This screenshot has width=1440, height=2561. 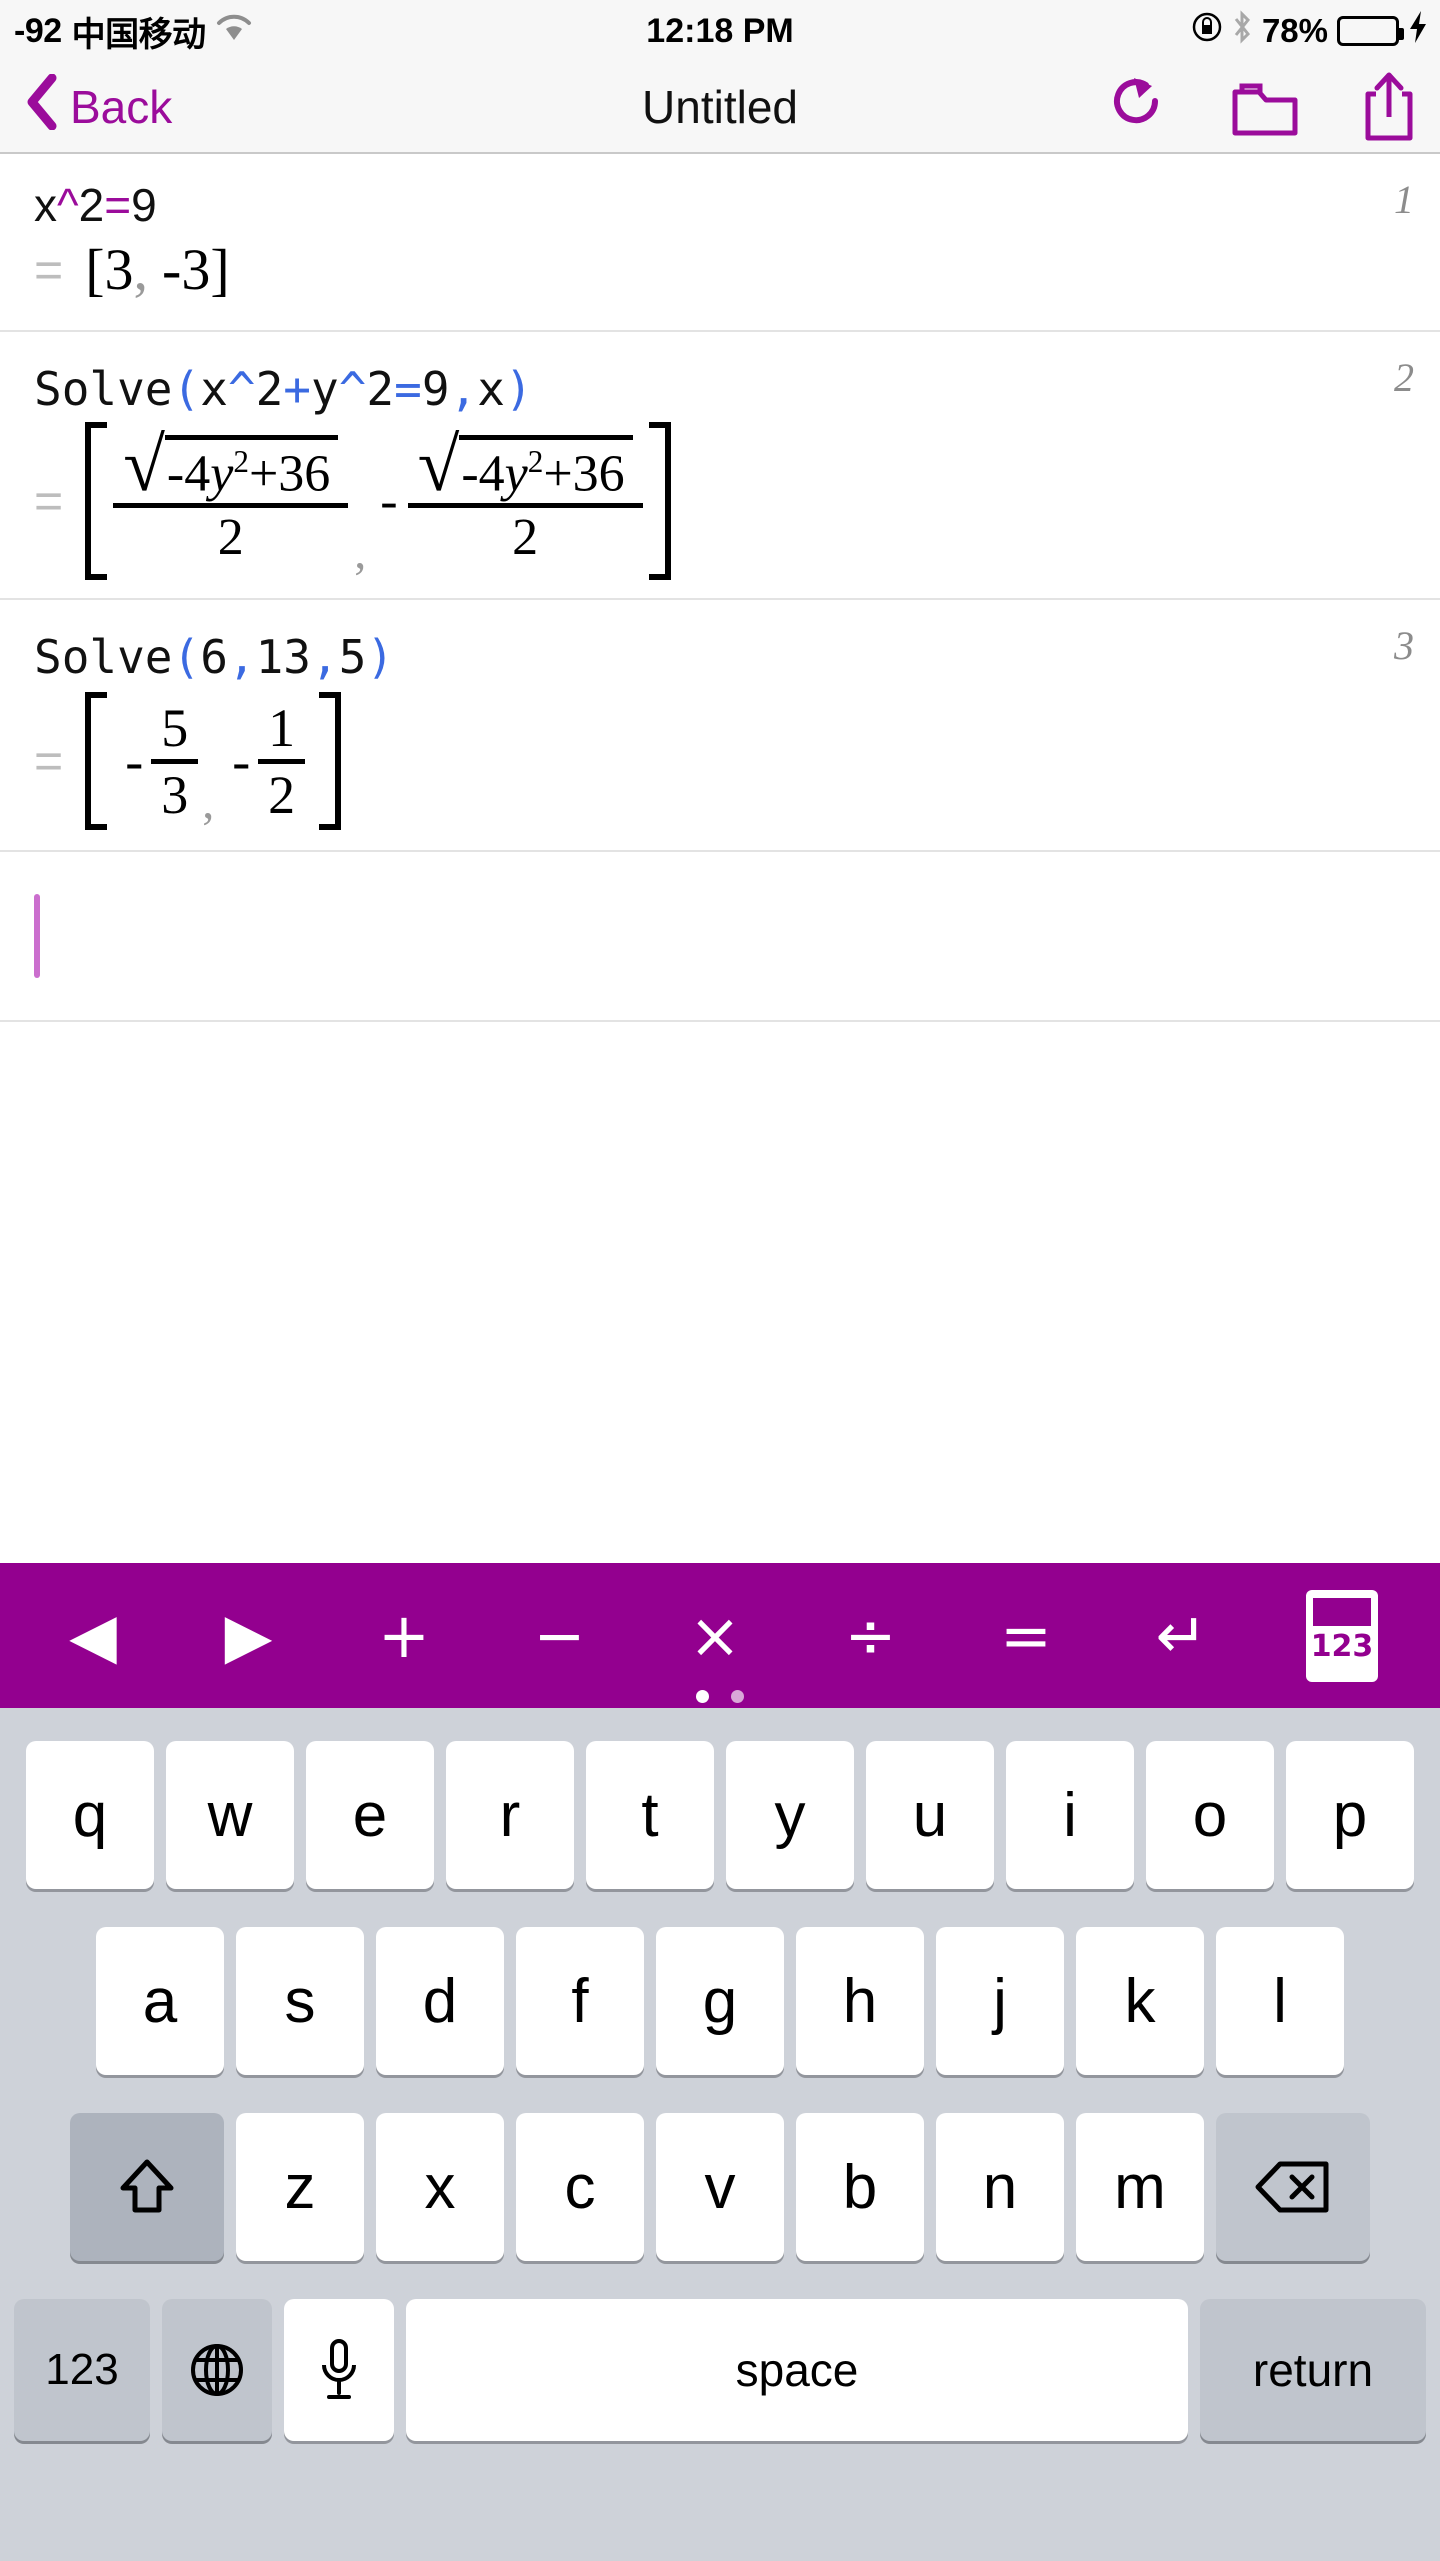 What do you see at coordinates (82, 2370) in the screenshot?
I see `numeric-mode-key: 123` at bounding box center [82, 2370].